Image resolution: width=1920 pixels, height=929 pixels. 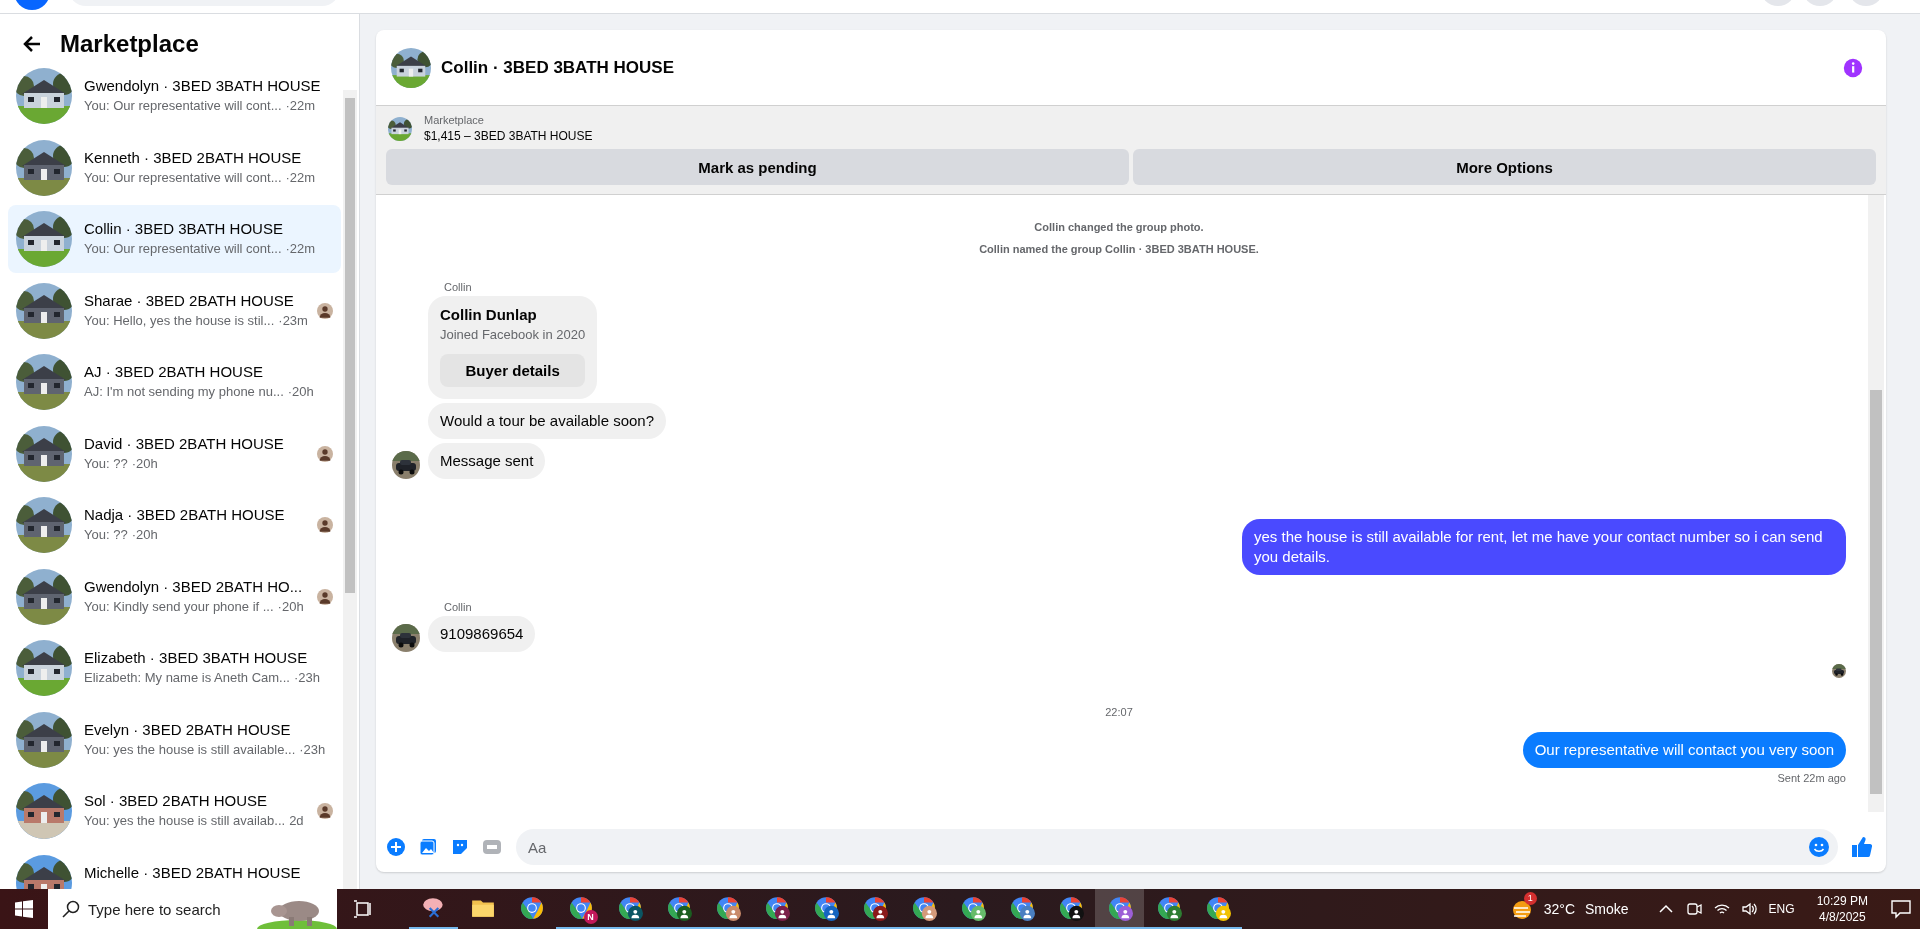 I want to click on conversation-name: Kenneth · 3BED 2BATH HOUSE, so click(x=193, y=157).